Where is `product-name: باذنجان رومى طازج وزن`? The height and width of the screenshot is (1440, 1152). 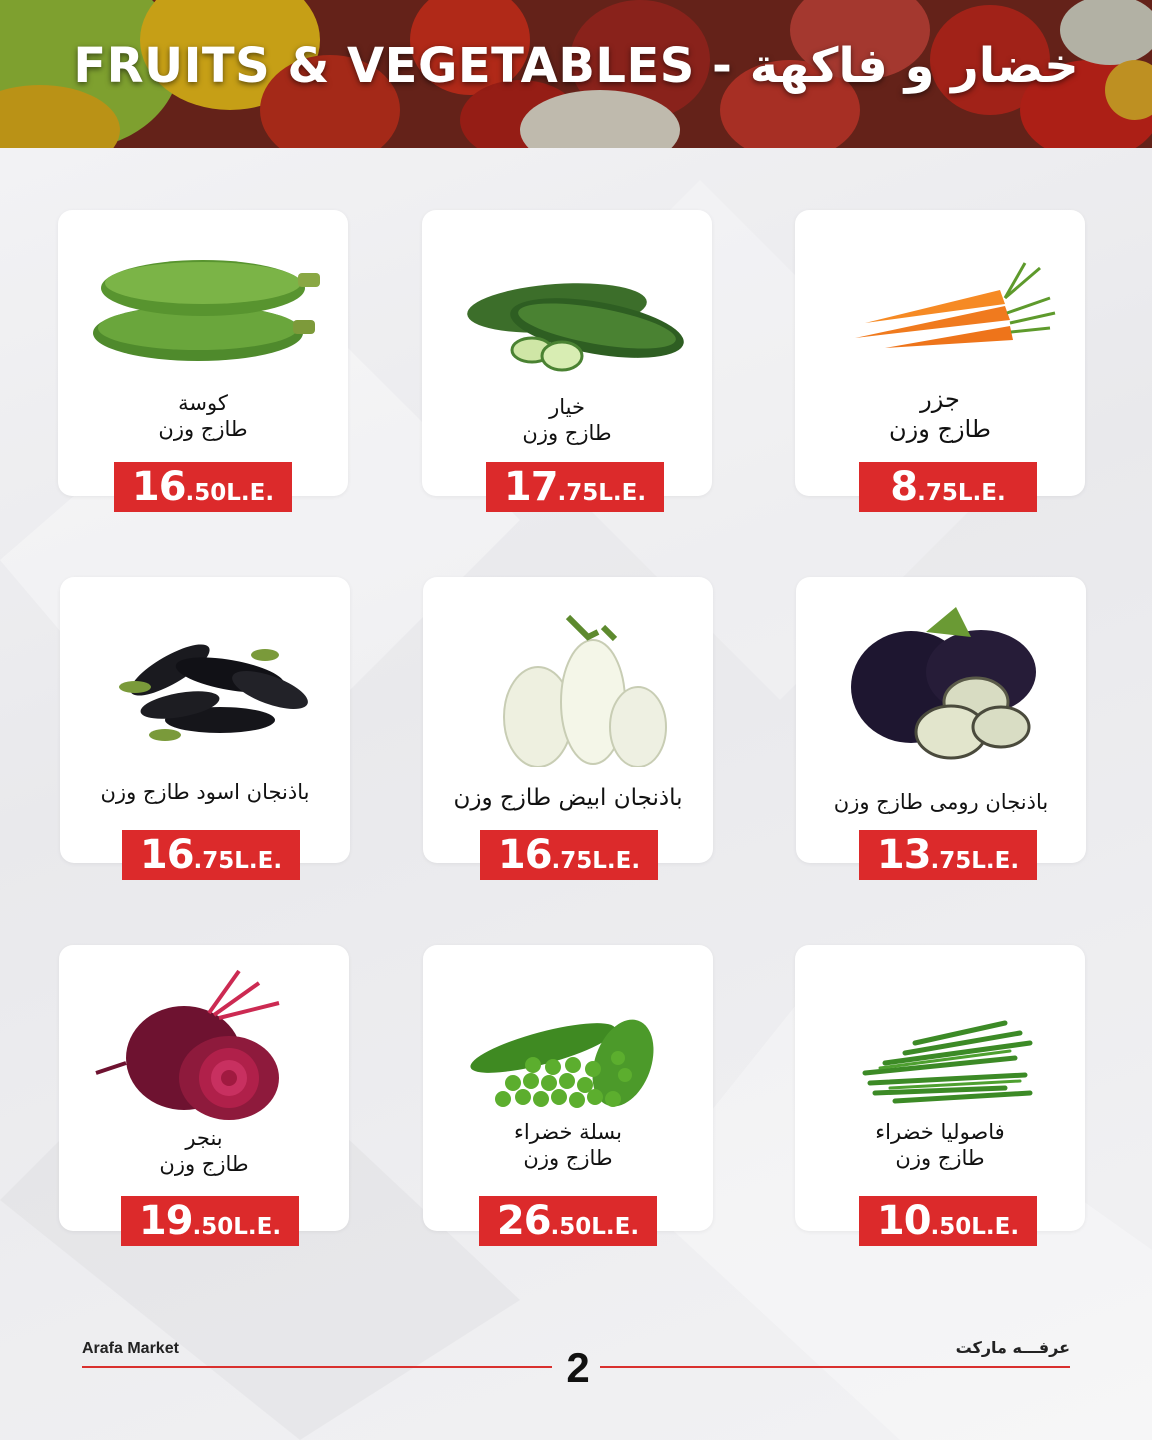 product-name: باذنجان رومى طازج وزن is located at coordinates (941, 802).